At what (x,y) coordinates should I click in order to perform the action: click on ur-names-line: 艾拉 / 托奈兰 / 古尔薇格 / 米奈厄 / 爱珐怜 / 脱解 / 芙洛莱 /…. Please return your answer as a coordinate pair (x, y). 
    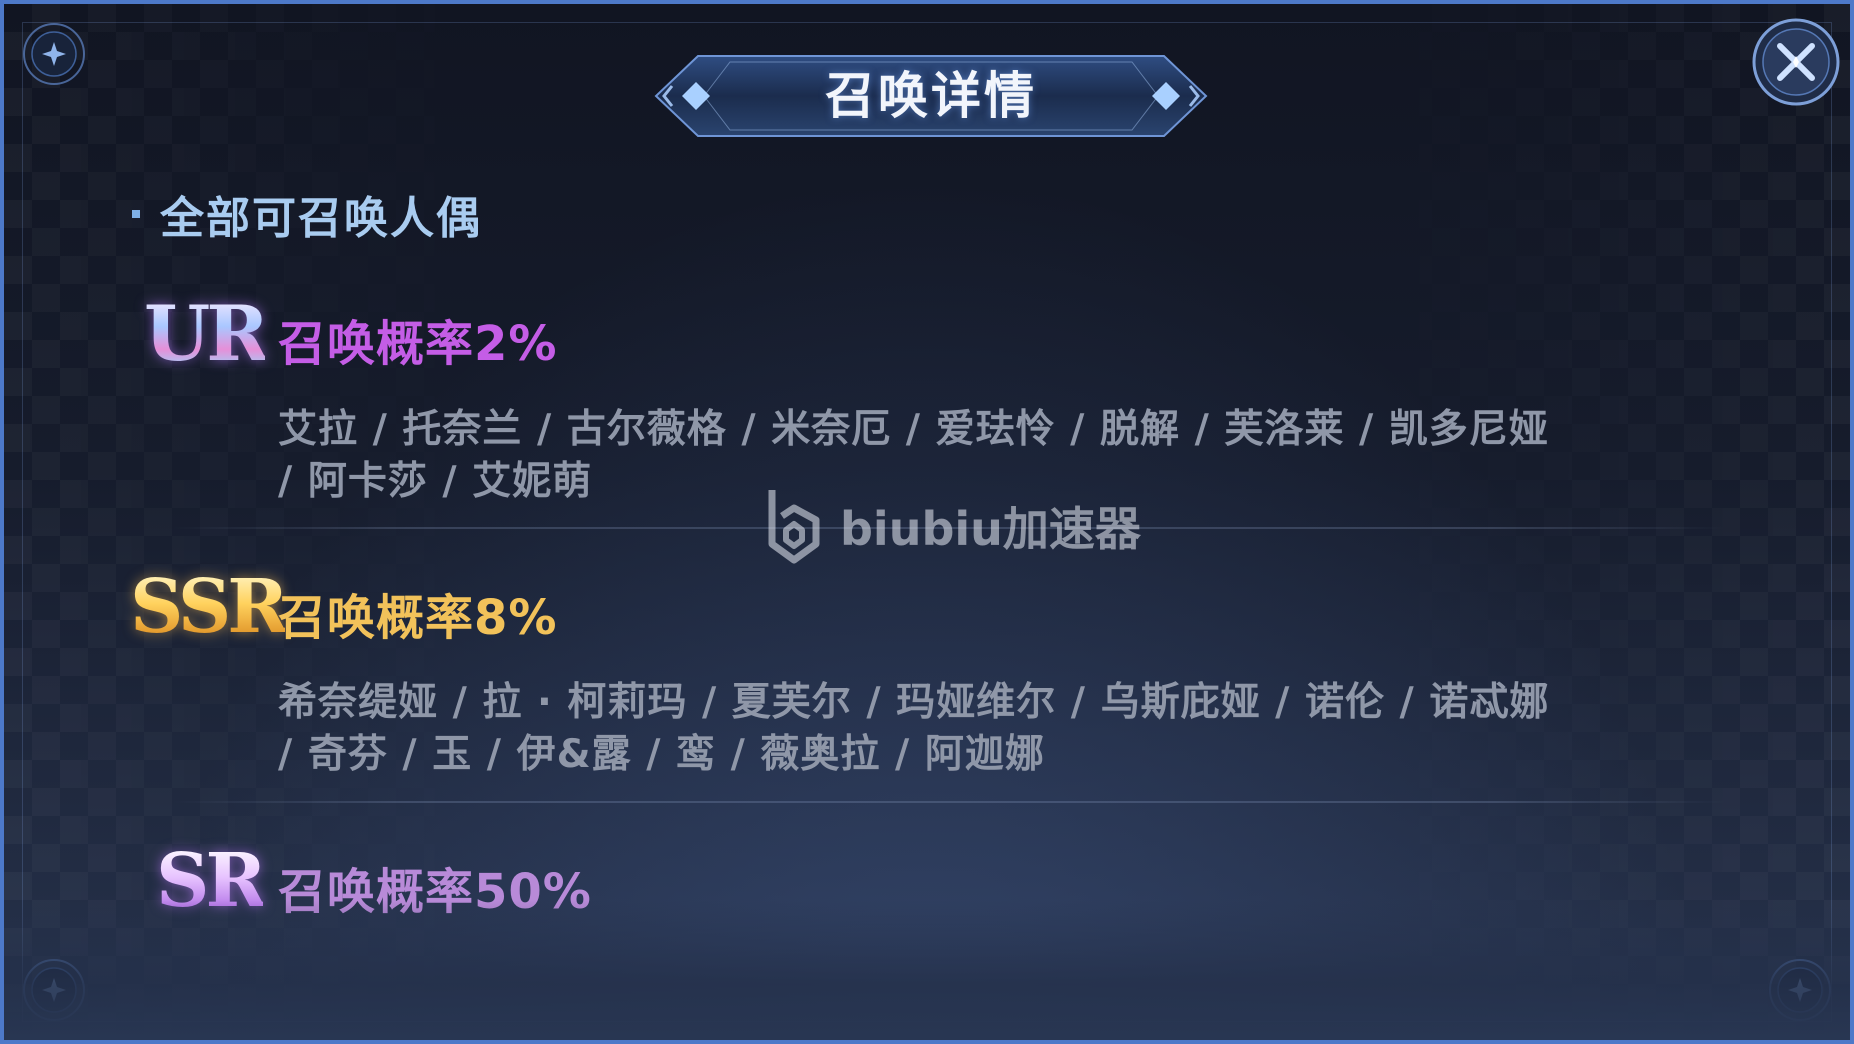
    Looking at the image, I should click on (913, 429).